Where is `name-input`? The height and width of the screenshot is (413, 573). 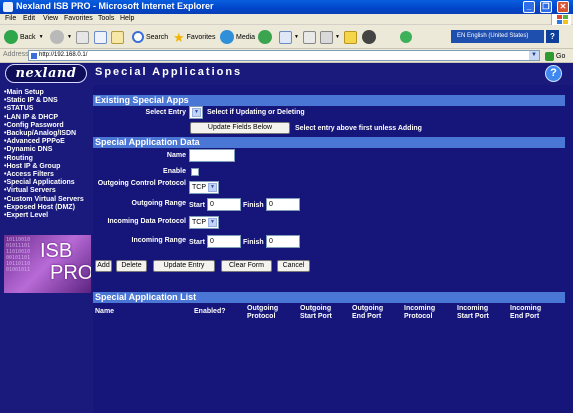
name-input is located at coordinates (212, 155).